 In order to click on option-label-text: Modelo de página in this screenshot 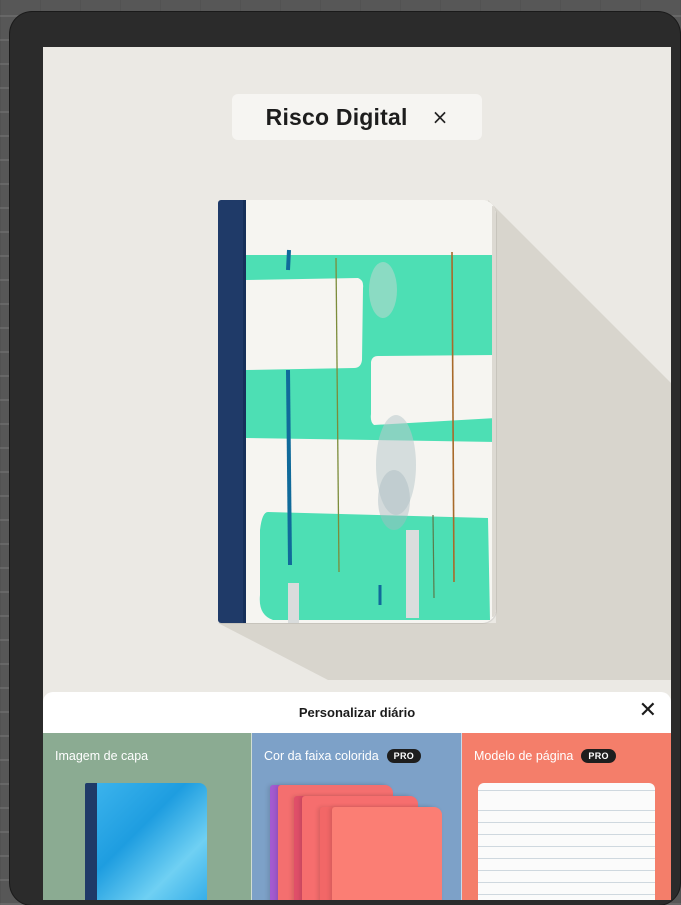, I will do `click(524, 756)`.